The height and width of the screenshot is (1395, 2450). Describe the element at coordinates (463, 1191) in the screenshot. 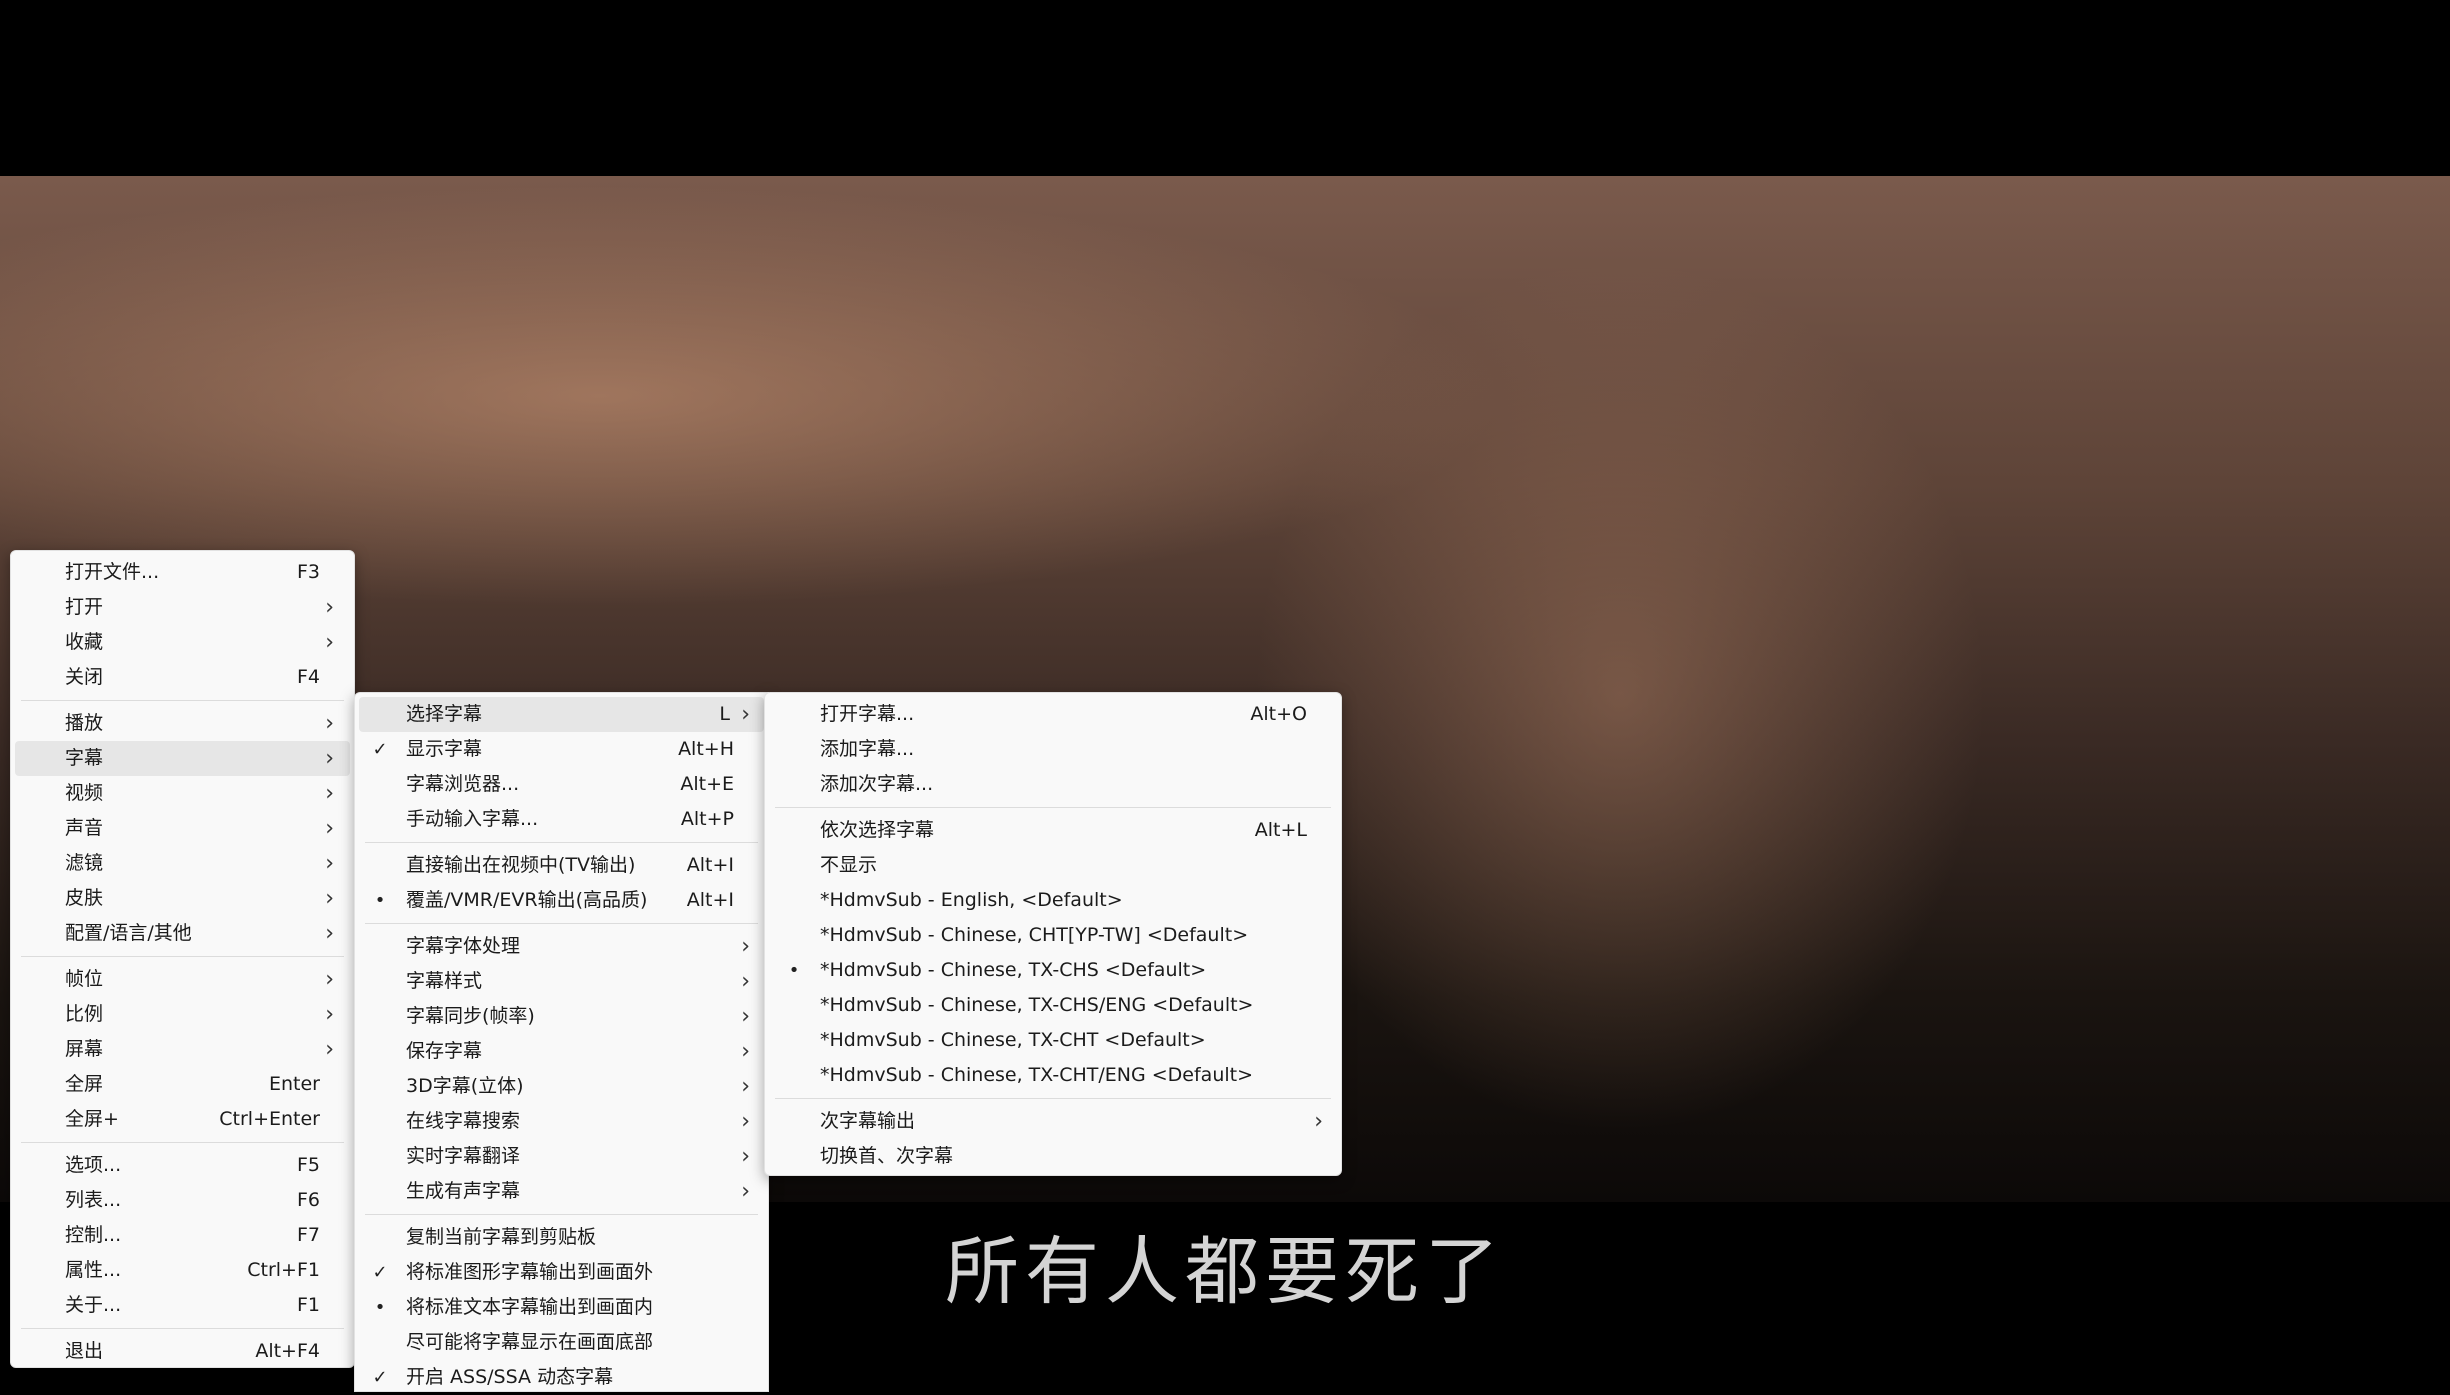

I see `menu-item-label: 生成有声字幕` at that location.